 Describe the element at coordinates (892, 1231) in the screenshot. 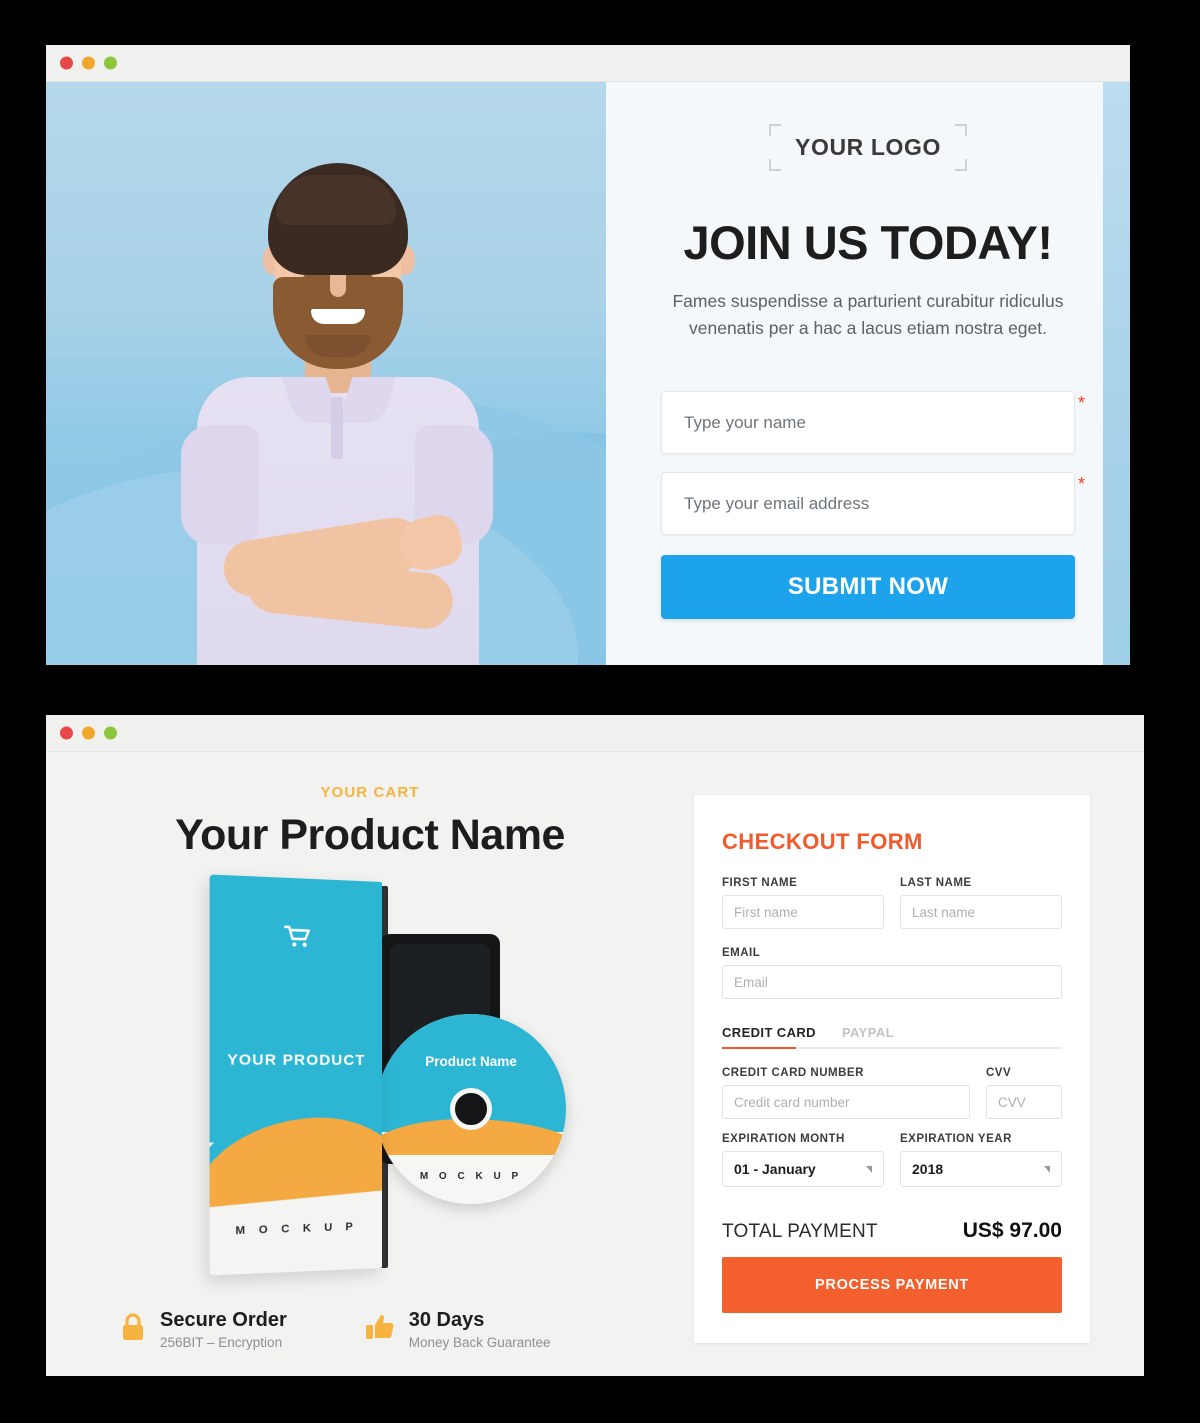

I see `total-payment-row: TOTAL PAYMENT US$ 97.00` at that location.